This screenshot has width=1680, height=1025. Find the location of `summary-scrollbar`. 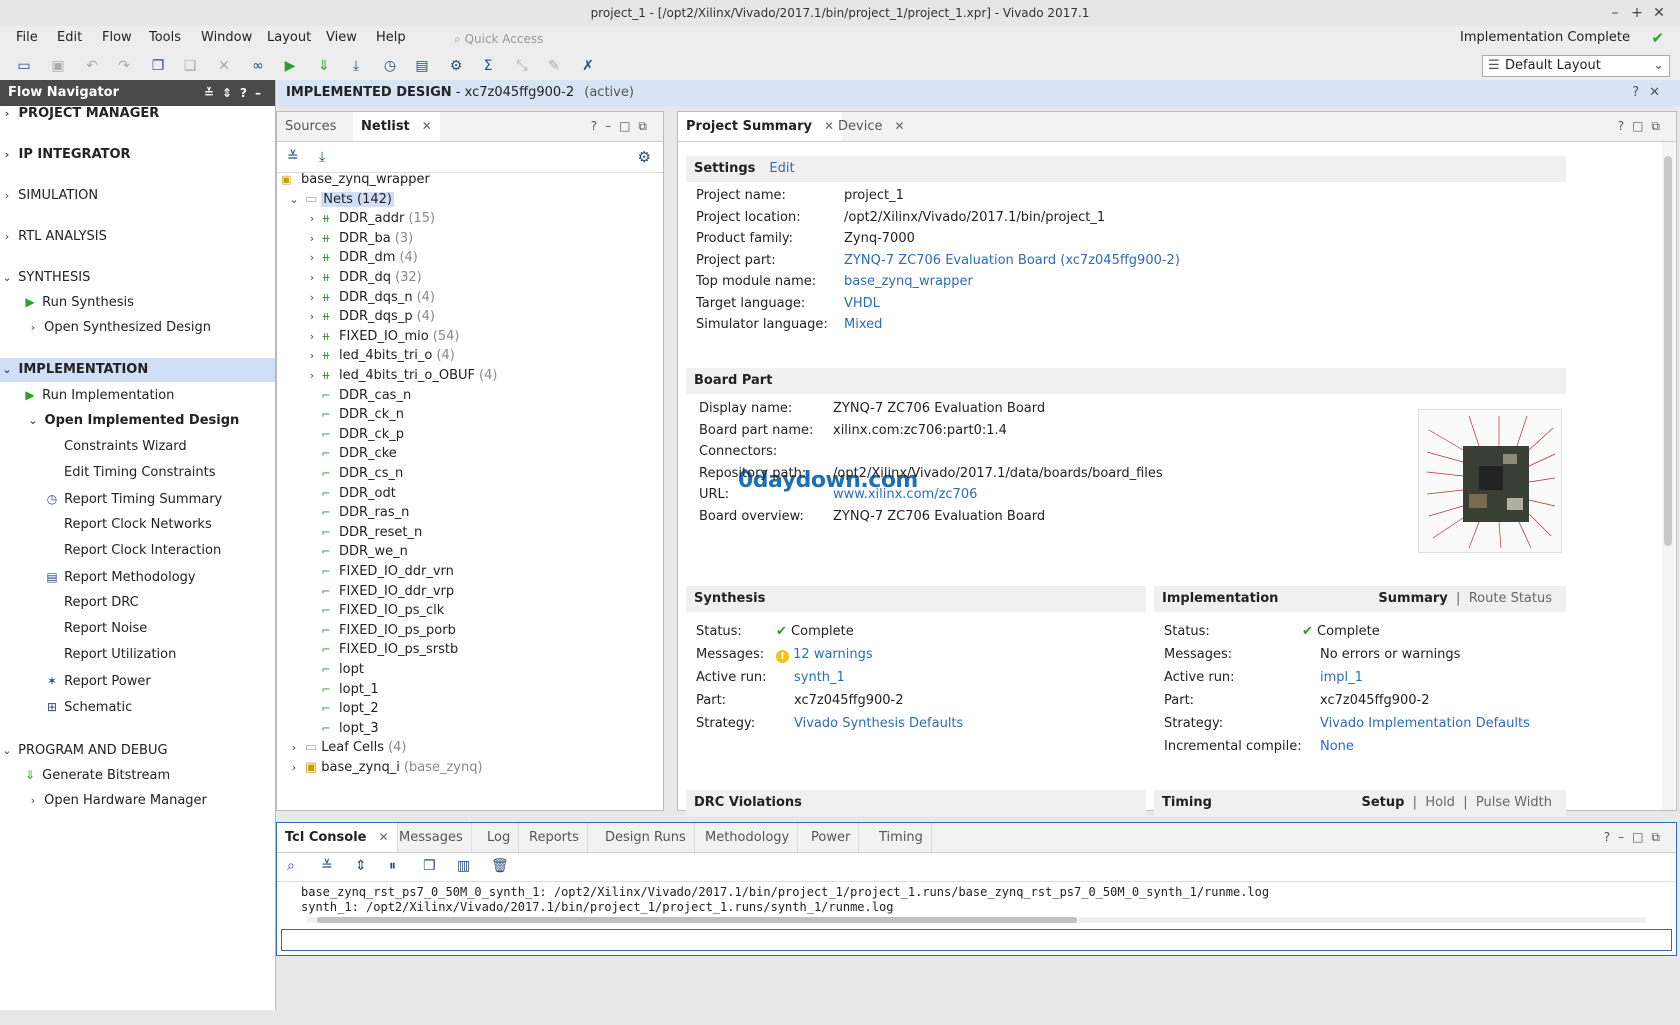

summary-scrollbar is located at coordinates (1668, 476).